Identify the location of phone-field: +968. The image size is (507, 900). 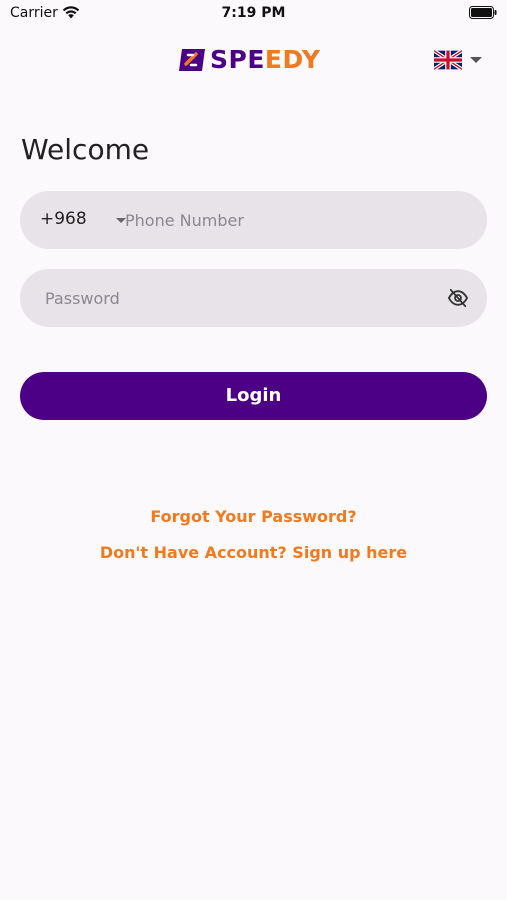
(253, 220).